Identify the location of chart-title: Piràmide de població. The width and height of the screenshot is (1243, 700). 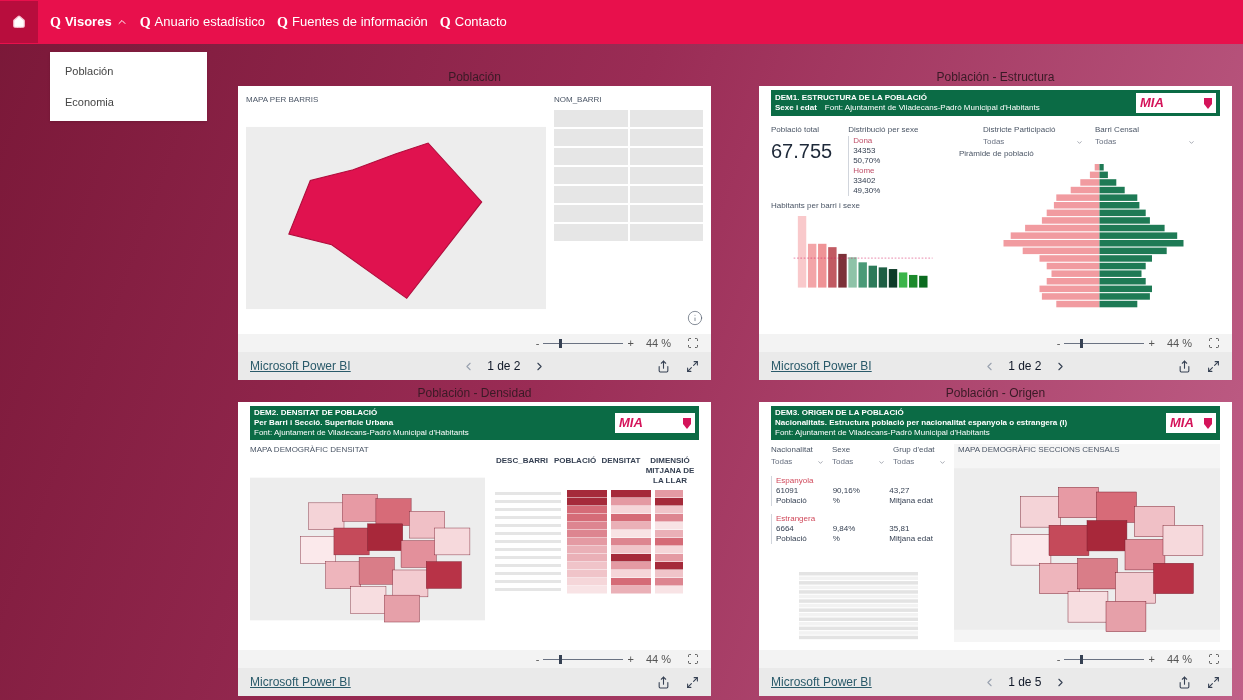
(997, 154).